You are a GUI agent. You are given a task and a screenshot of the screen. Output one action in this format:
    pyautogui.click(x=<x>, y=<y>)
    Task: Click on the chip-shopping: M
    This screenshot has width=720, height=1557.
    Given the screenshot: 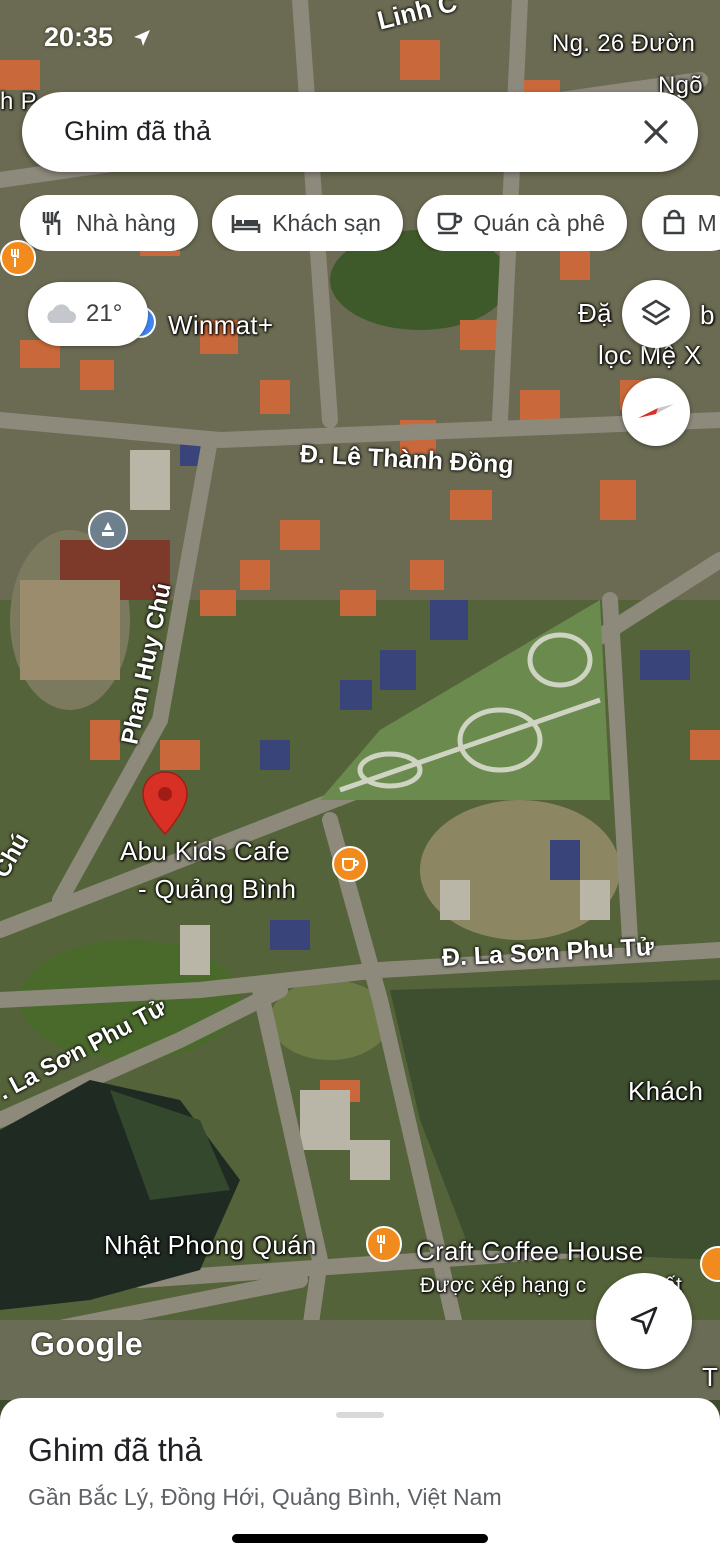 What is the action you would take?
    pyautogui.click(x=680, y=223)
    